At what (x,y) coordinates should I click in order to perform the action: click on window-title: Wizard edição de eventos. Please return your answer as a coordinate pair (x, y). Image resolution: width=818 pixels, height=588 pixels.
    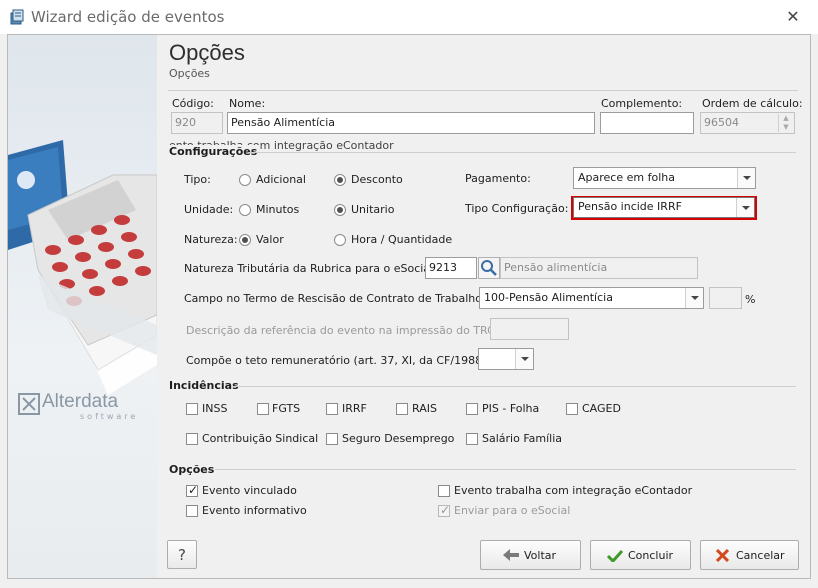
    Looking at the image, I should click on (128, 17).